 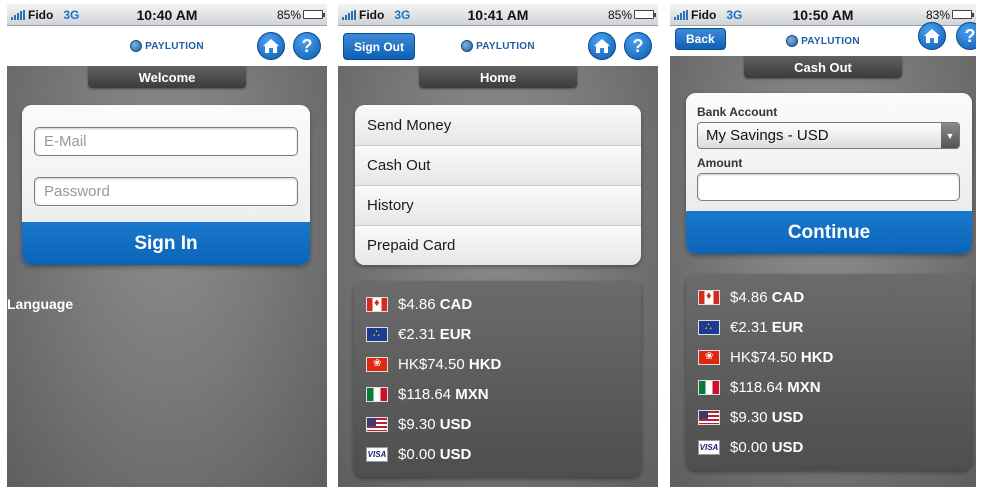 I want to click on language-link: Language, so click(x=40, y=304).